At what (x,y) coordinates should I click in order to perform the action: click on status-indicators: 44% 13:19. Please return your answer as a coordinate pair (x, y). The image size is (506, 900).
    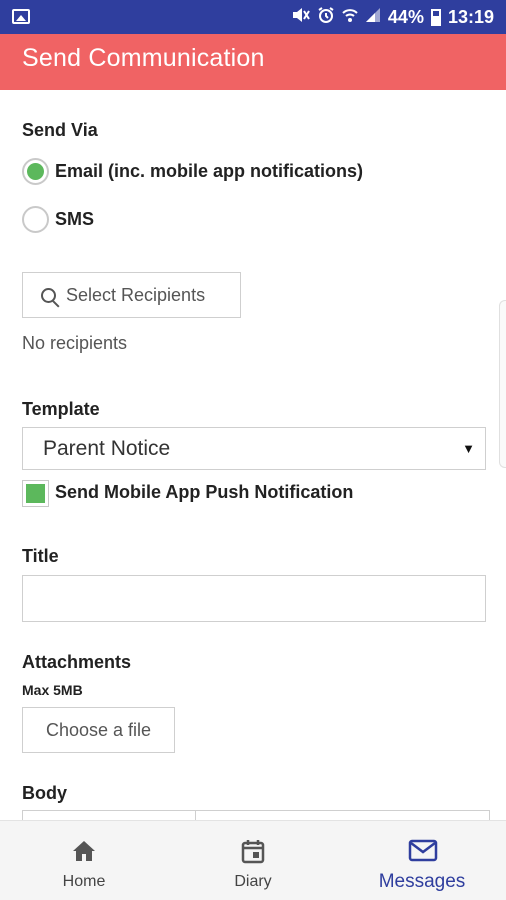
    Looking at the image, I should click on (393, 17).